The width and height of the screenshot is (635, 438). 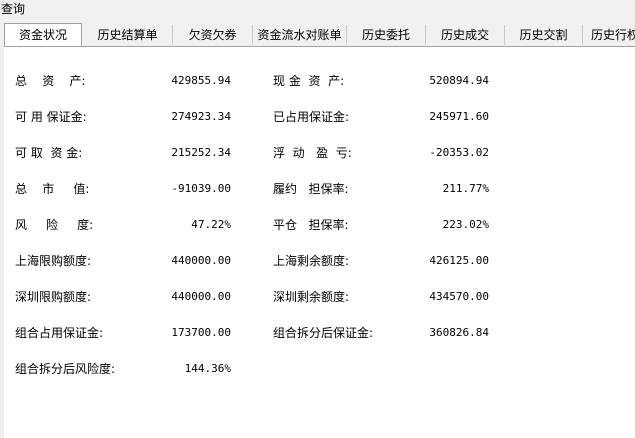 What do you see at coordinates (54, 225) in the screenshot?
I see `risk-level-label: 风 险 度:` at bounding box center [54, 225].